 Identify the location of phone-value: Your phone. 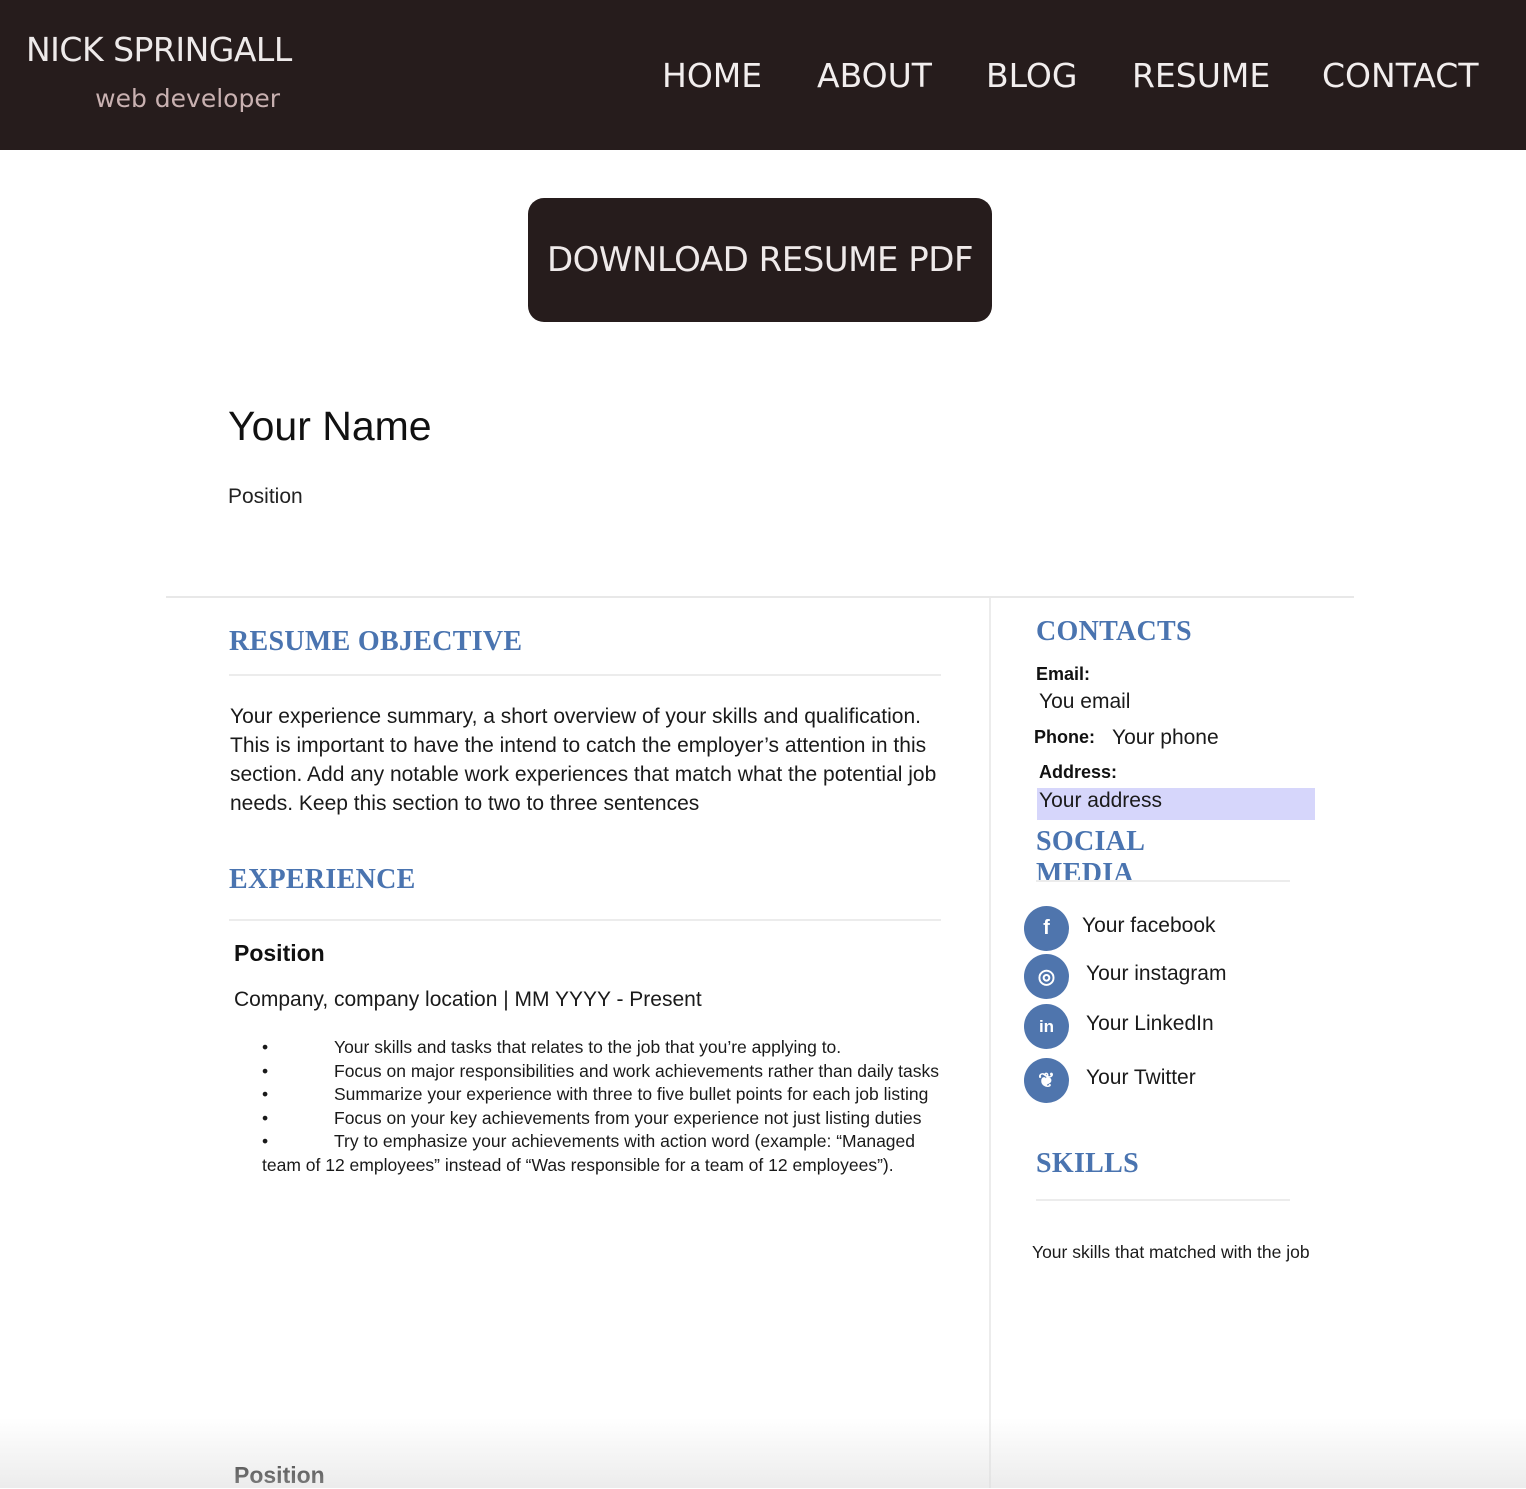
(1165, 737).